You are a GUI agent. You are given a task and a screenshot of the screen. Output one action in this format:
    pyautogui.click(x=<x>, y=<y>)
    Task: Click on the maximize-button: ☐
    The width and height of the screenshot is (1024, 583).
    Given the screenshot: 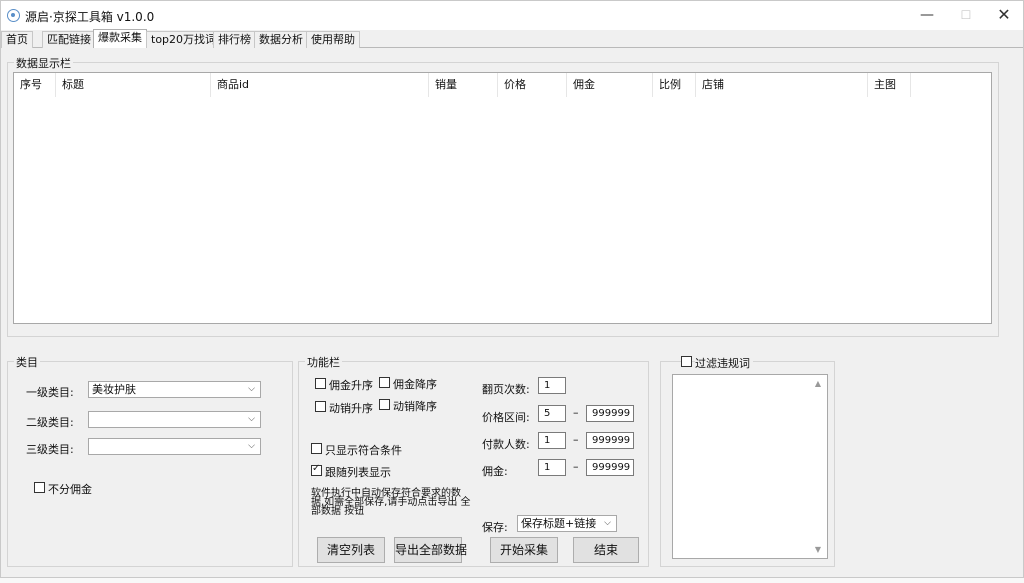 What is the action you would take?
    pyautogui.click(x=966, y=15)
    